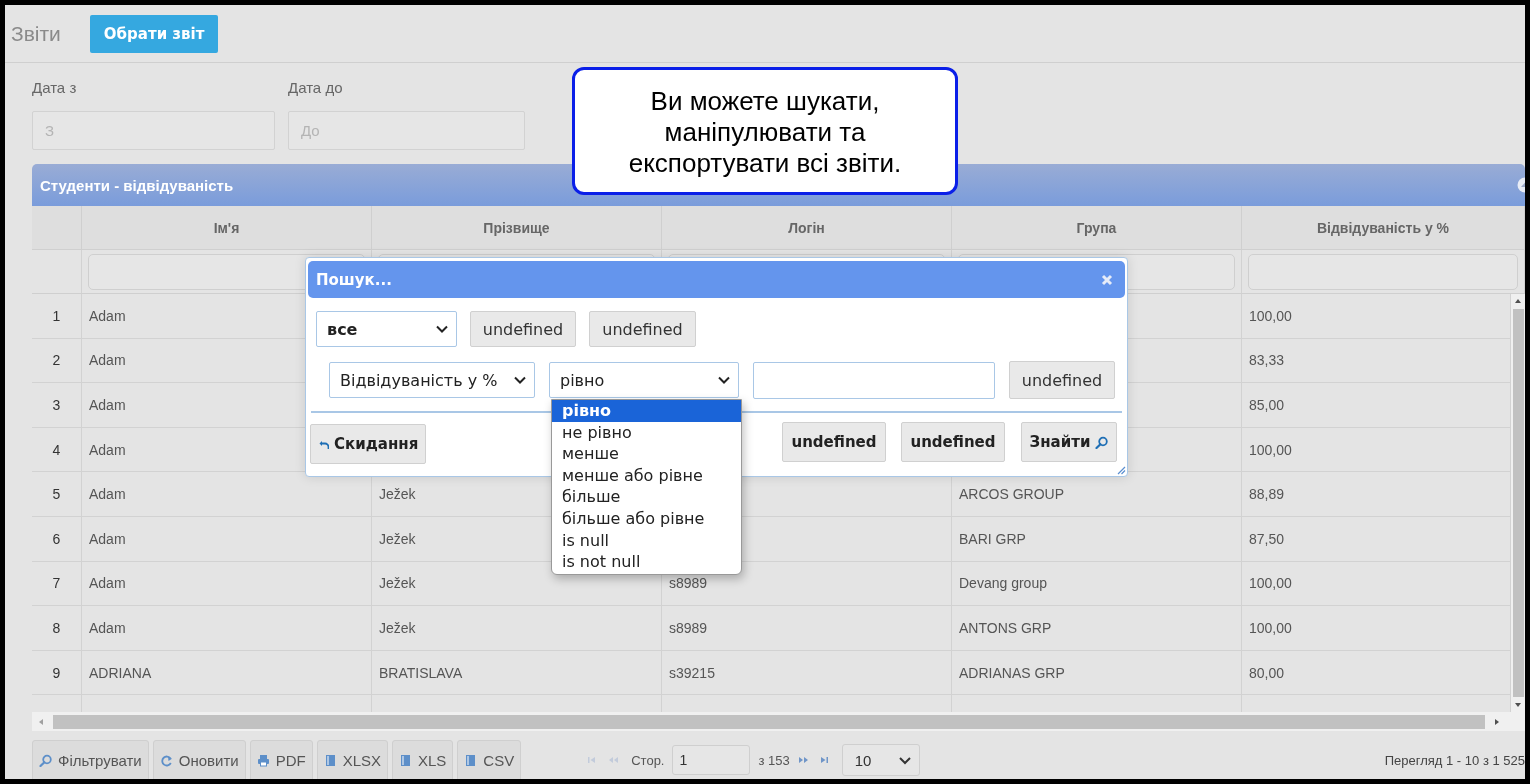  I want to click on dropdown-option: менше, so click(646, 454).